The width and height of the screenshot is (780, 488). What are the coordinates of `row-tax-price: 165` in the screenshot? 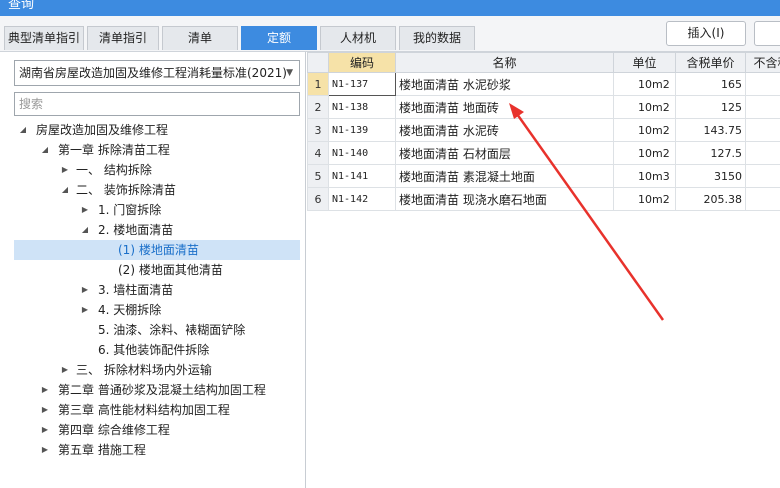 It's located at (710, 84).